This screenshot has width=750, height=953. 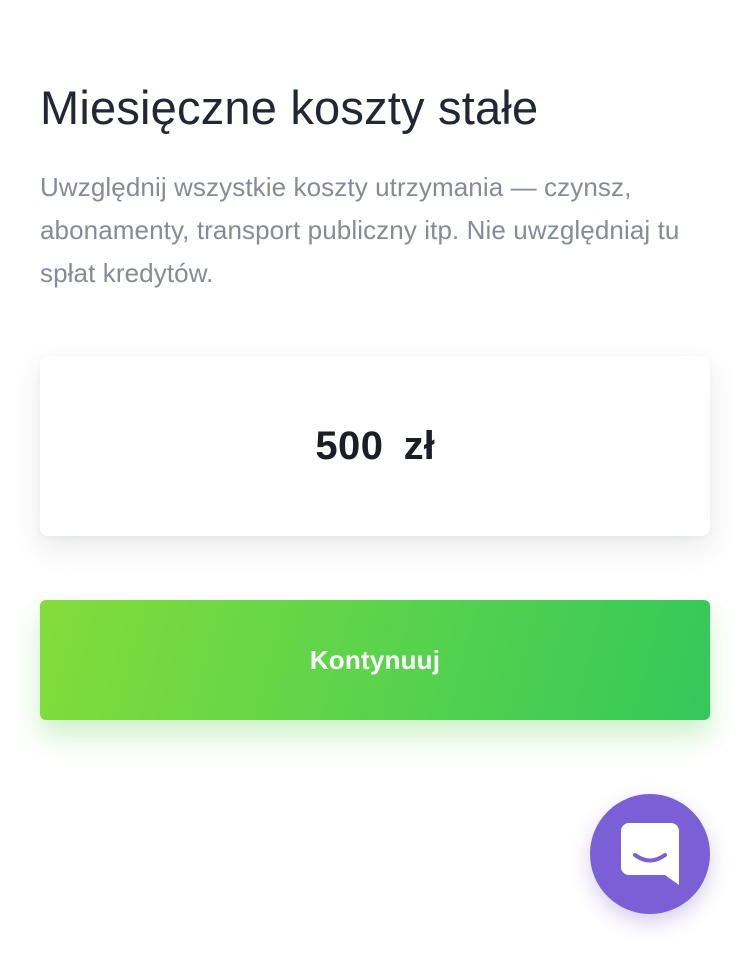 I want to click on page-title: Miesięczne koszty stałe, so click(x=289, y=107).